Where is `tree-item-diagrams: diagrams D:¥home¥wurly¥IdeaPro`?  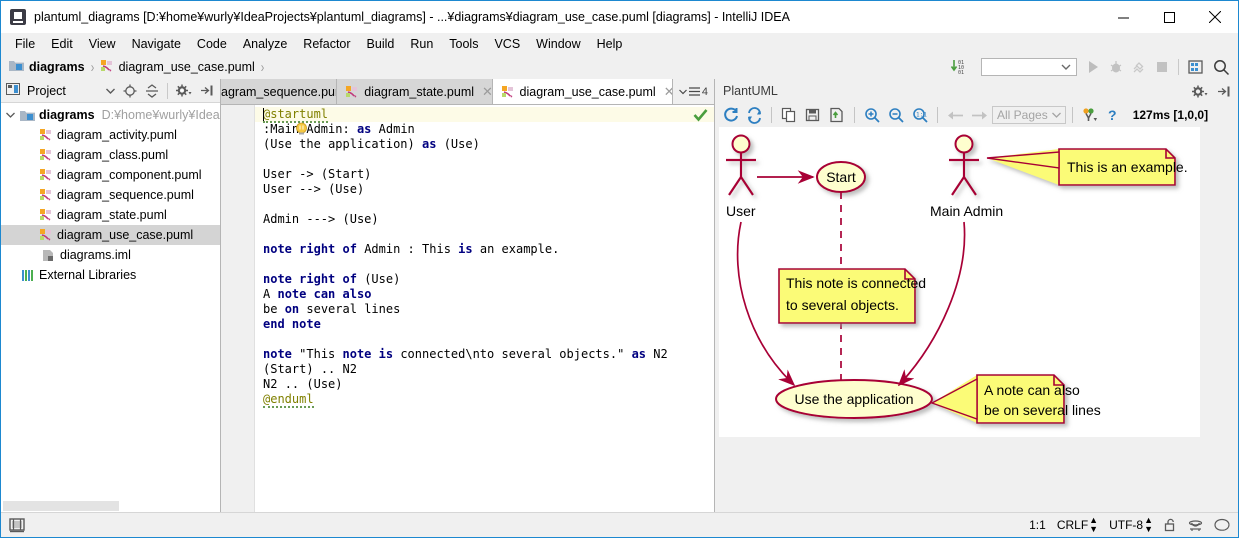
tree-item-diagrams: diagrams D:¥home¥wurly¥IdeaPro is located at coordinates (110, 115).